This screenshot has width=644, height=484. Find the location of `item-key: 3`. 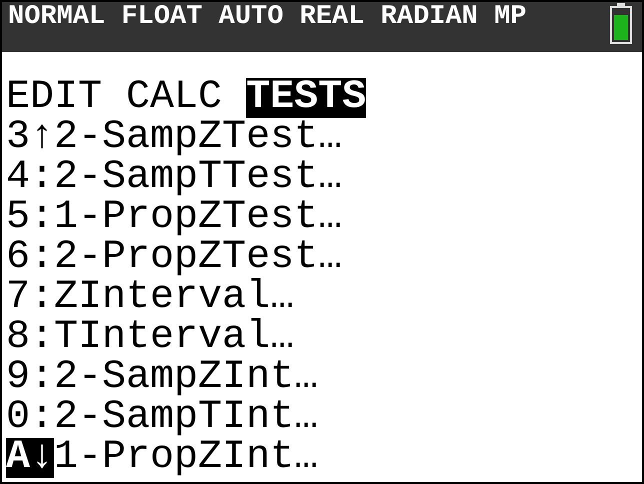

item-key: 3 is located at coordinates (18, 138).